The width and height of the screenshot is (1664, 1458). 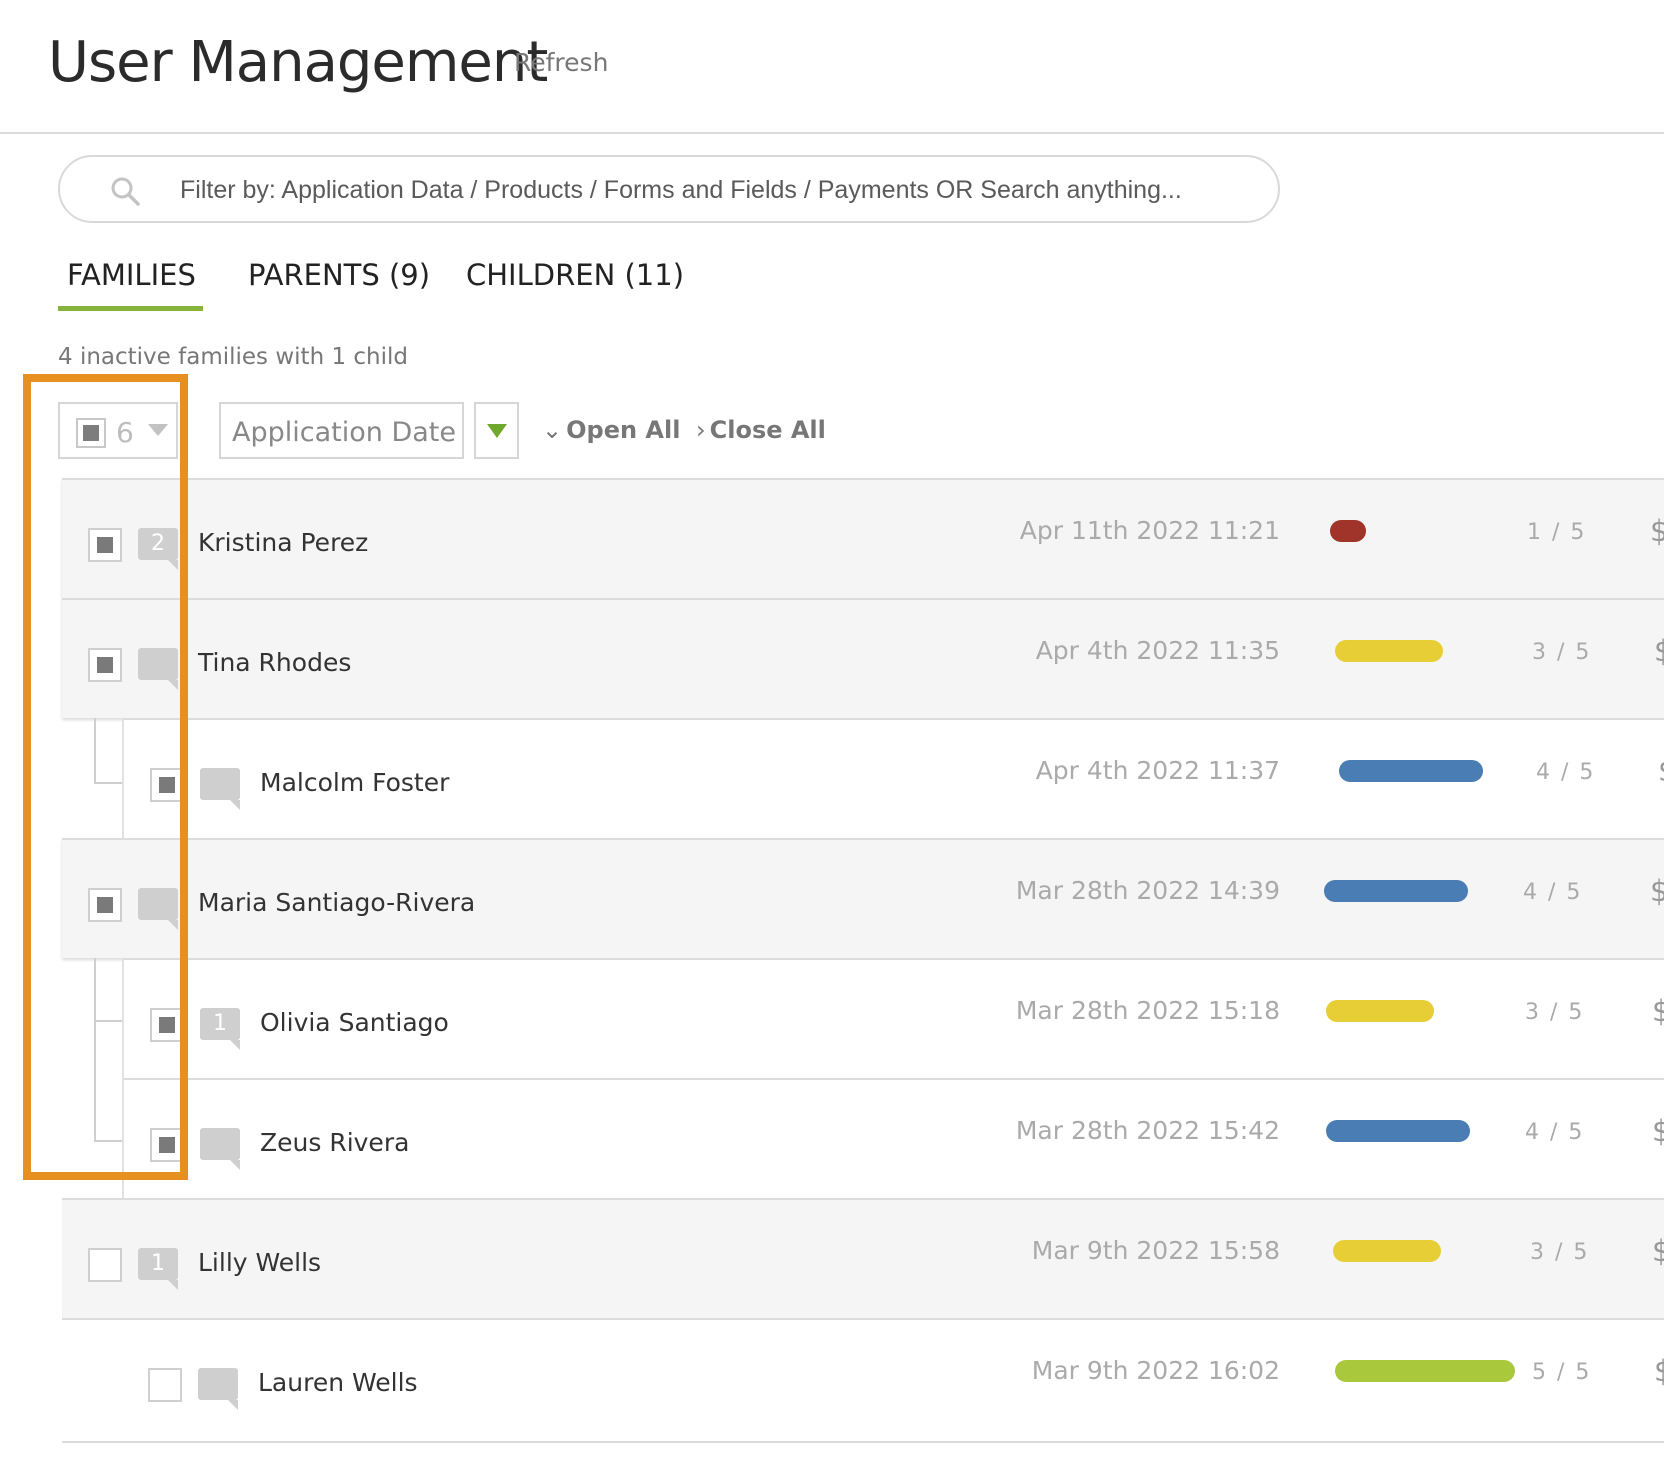 What do you see at coordinates (1155, 1250) in the screenshot?
I see `application-date: Mar 9th 2022 15:58` at bounding box center [1155, 1250].